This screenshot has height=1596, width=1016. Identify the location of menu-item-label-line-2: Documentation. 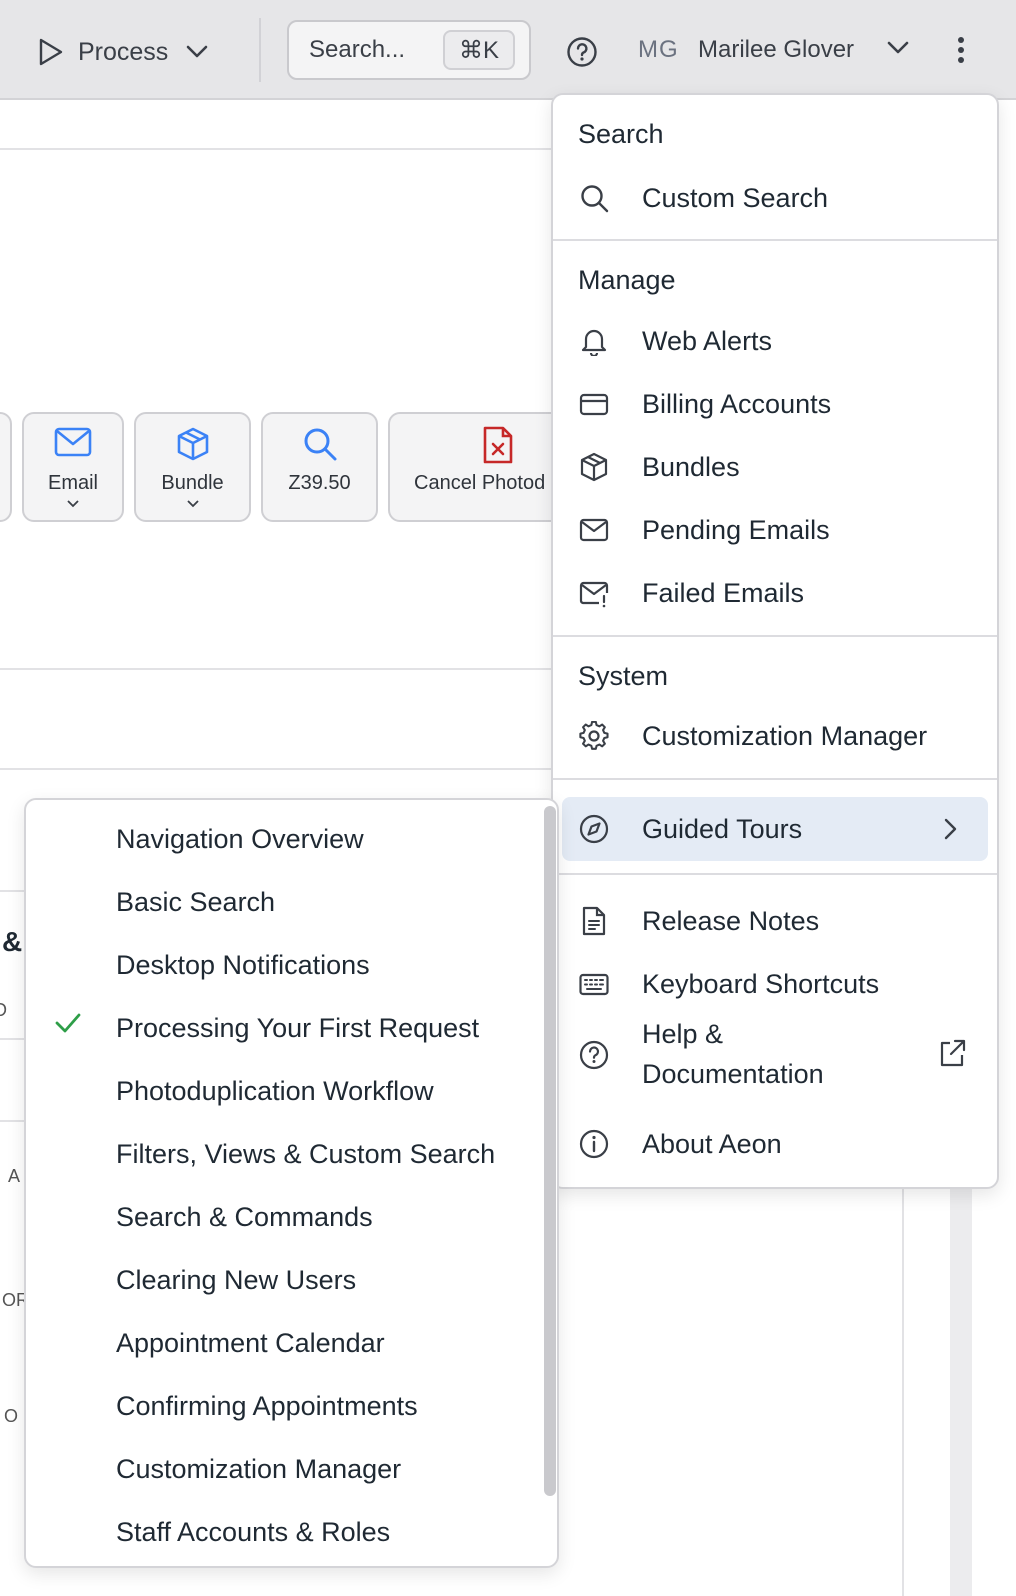
(733, 1074).